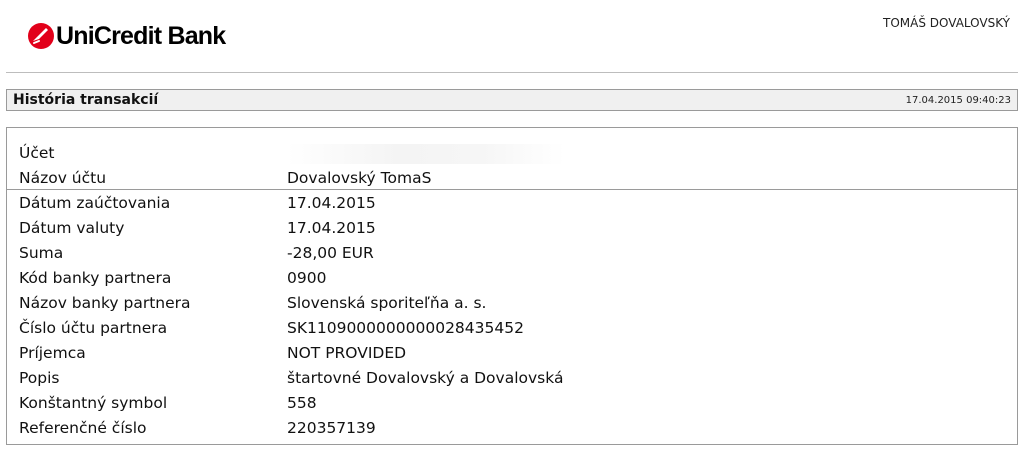 The width and height of the screenshot is (1024, 453). What do you see at coordinates (512, 72) in the screenshot?
I see `header-divider` at bounding box center [512, 72].